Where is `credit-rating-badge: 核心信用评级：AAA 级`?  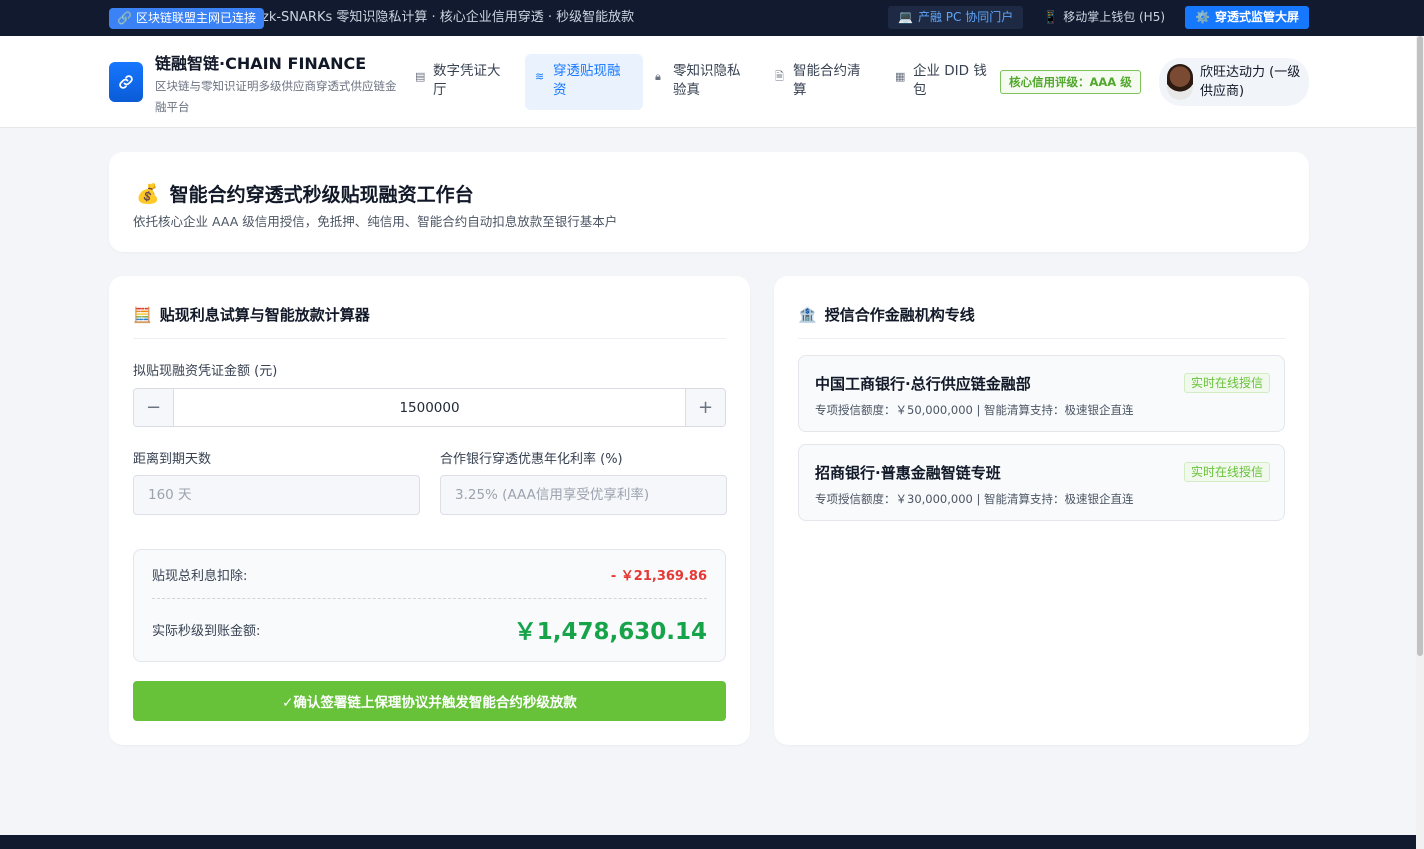
credit-rating-badge: 核心信用评级：AAA 级 is located at coordinates (1070, 82).